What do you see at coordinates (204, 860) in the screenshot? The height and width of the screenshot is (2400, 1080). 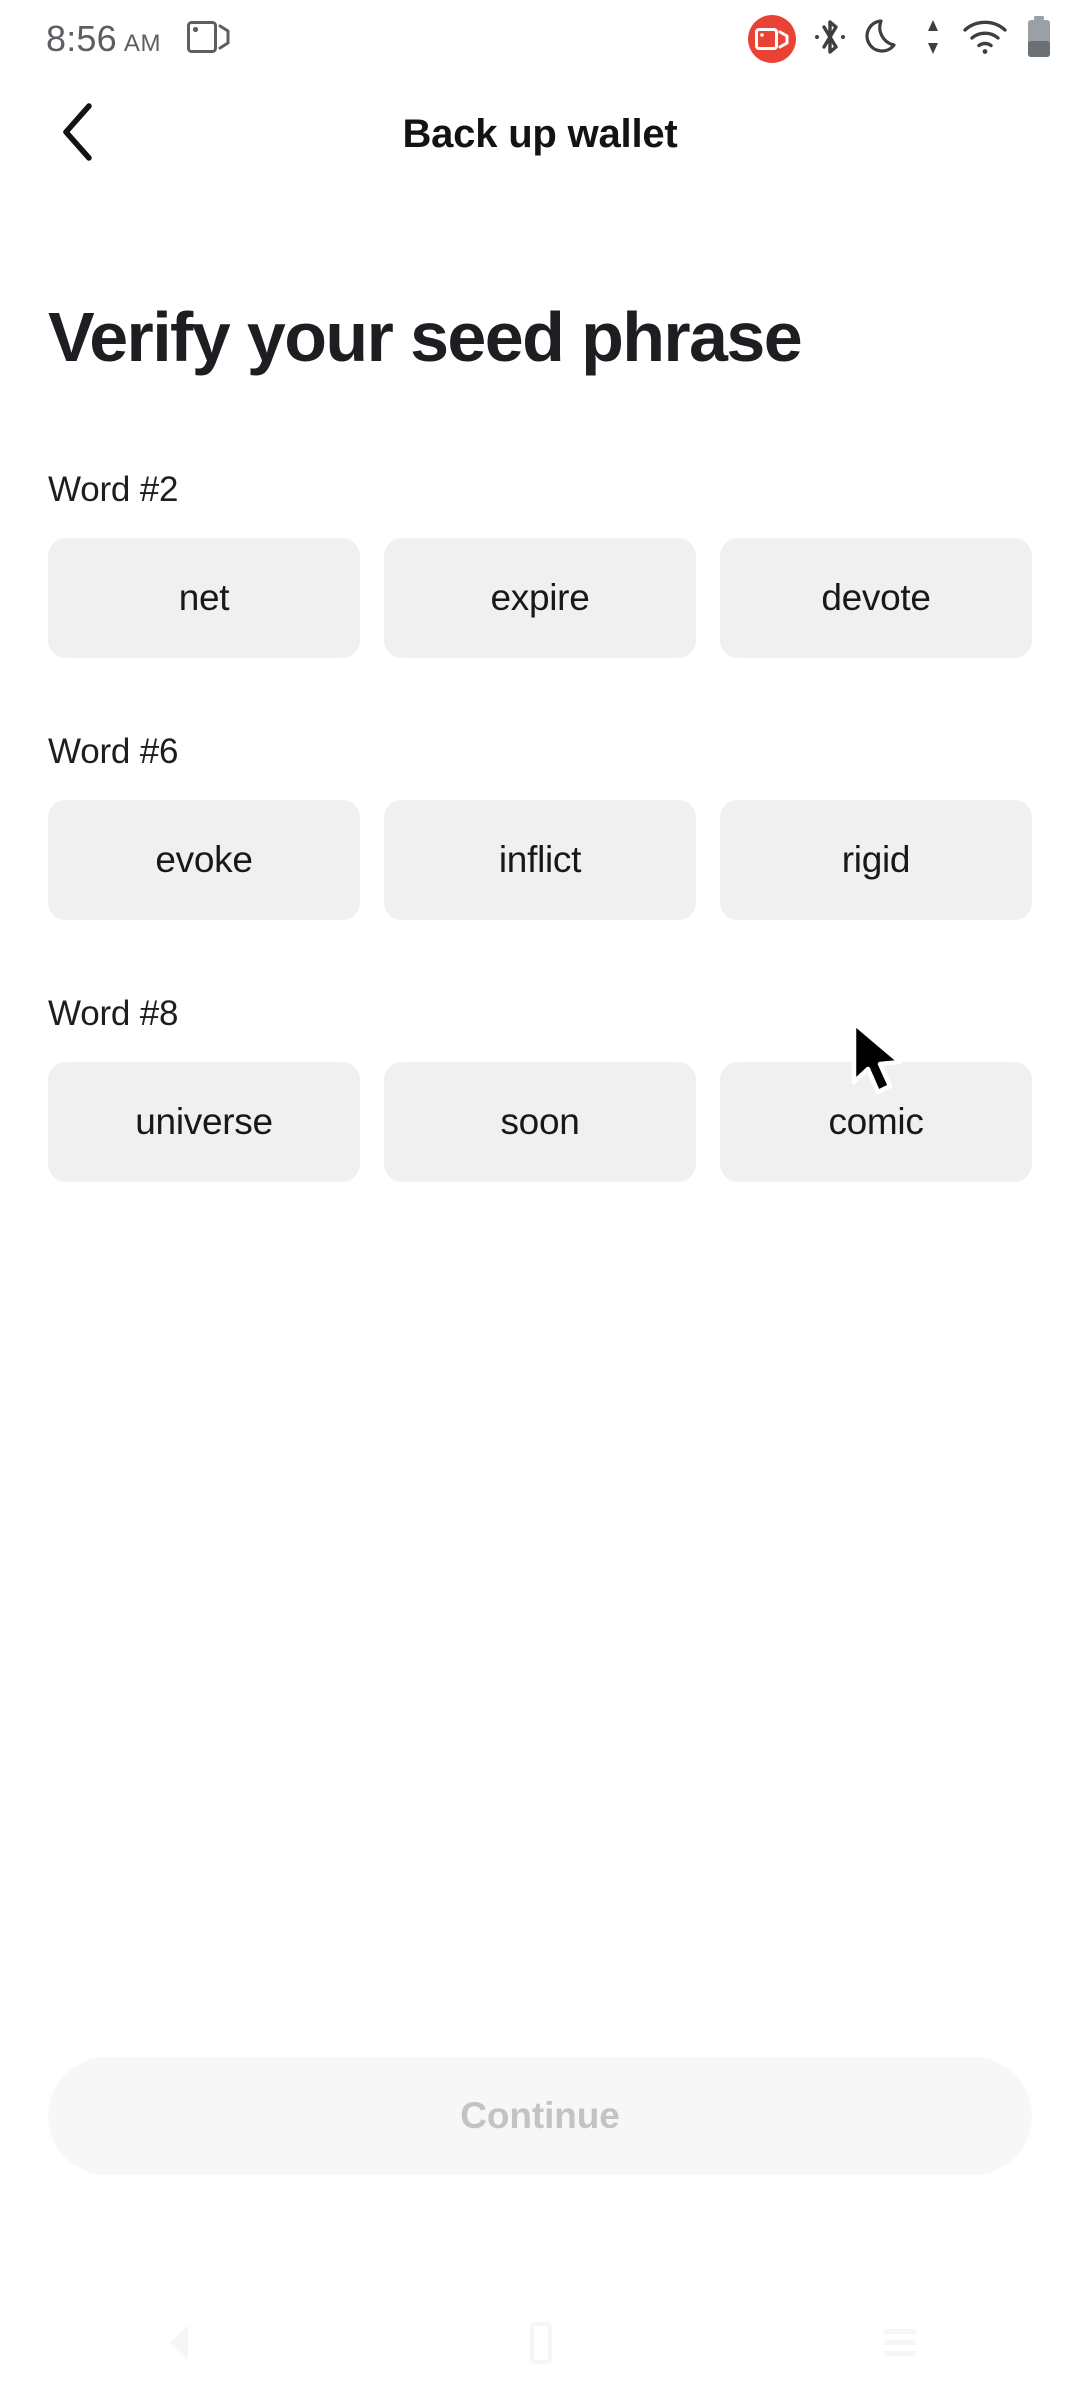 I see `word-option-chip: evoke` at bounding box center [204, 860].